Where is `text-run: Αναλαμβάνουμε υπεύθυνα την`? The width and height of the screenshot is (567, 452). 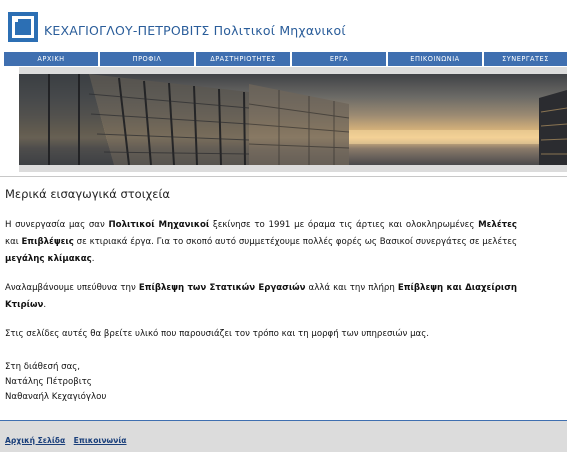
text-run: Αναλαμβάνουμε υπεύθυνα την is located at coordinates (72, 288).